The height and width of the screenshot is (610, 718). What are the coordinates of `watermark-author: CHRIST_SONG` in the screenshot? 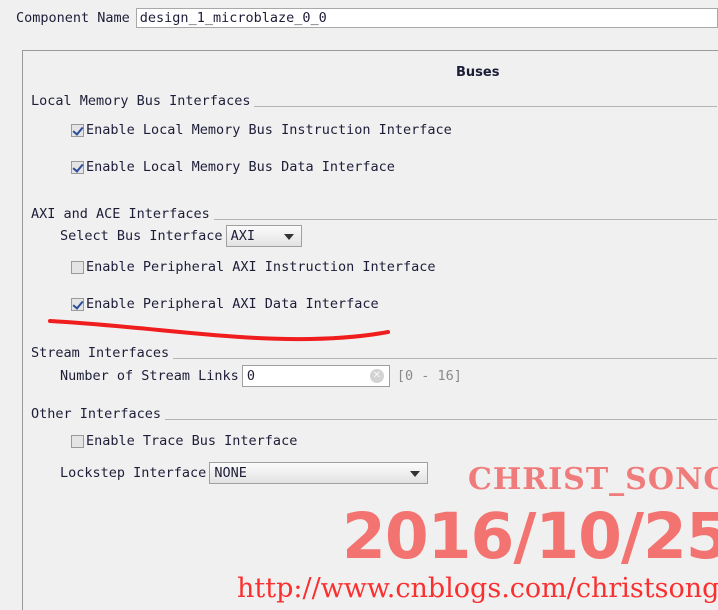 It's located at (593, 479).